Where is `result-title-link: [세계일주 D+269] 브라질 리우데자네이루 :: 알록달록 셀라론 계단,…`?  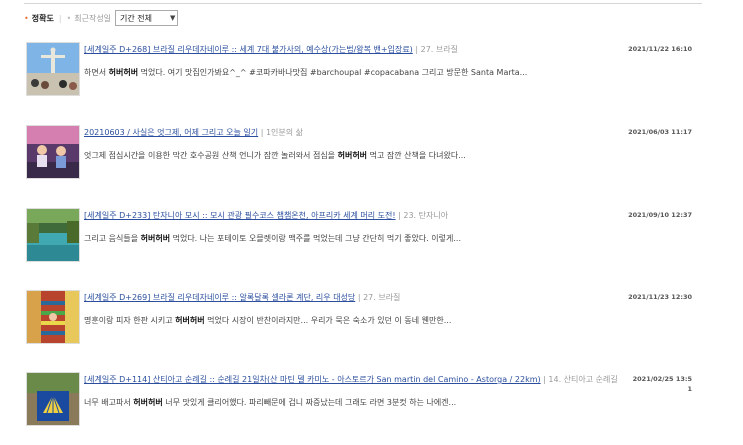
result-title-link: [세계일주 D+269] 브라질 리우데자네이루 :: 알록달록 셀라론 계단,… is located at coordinates (219, 297).